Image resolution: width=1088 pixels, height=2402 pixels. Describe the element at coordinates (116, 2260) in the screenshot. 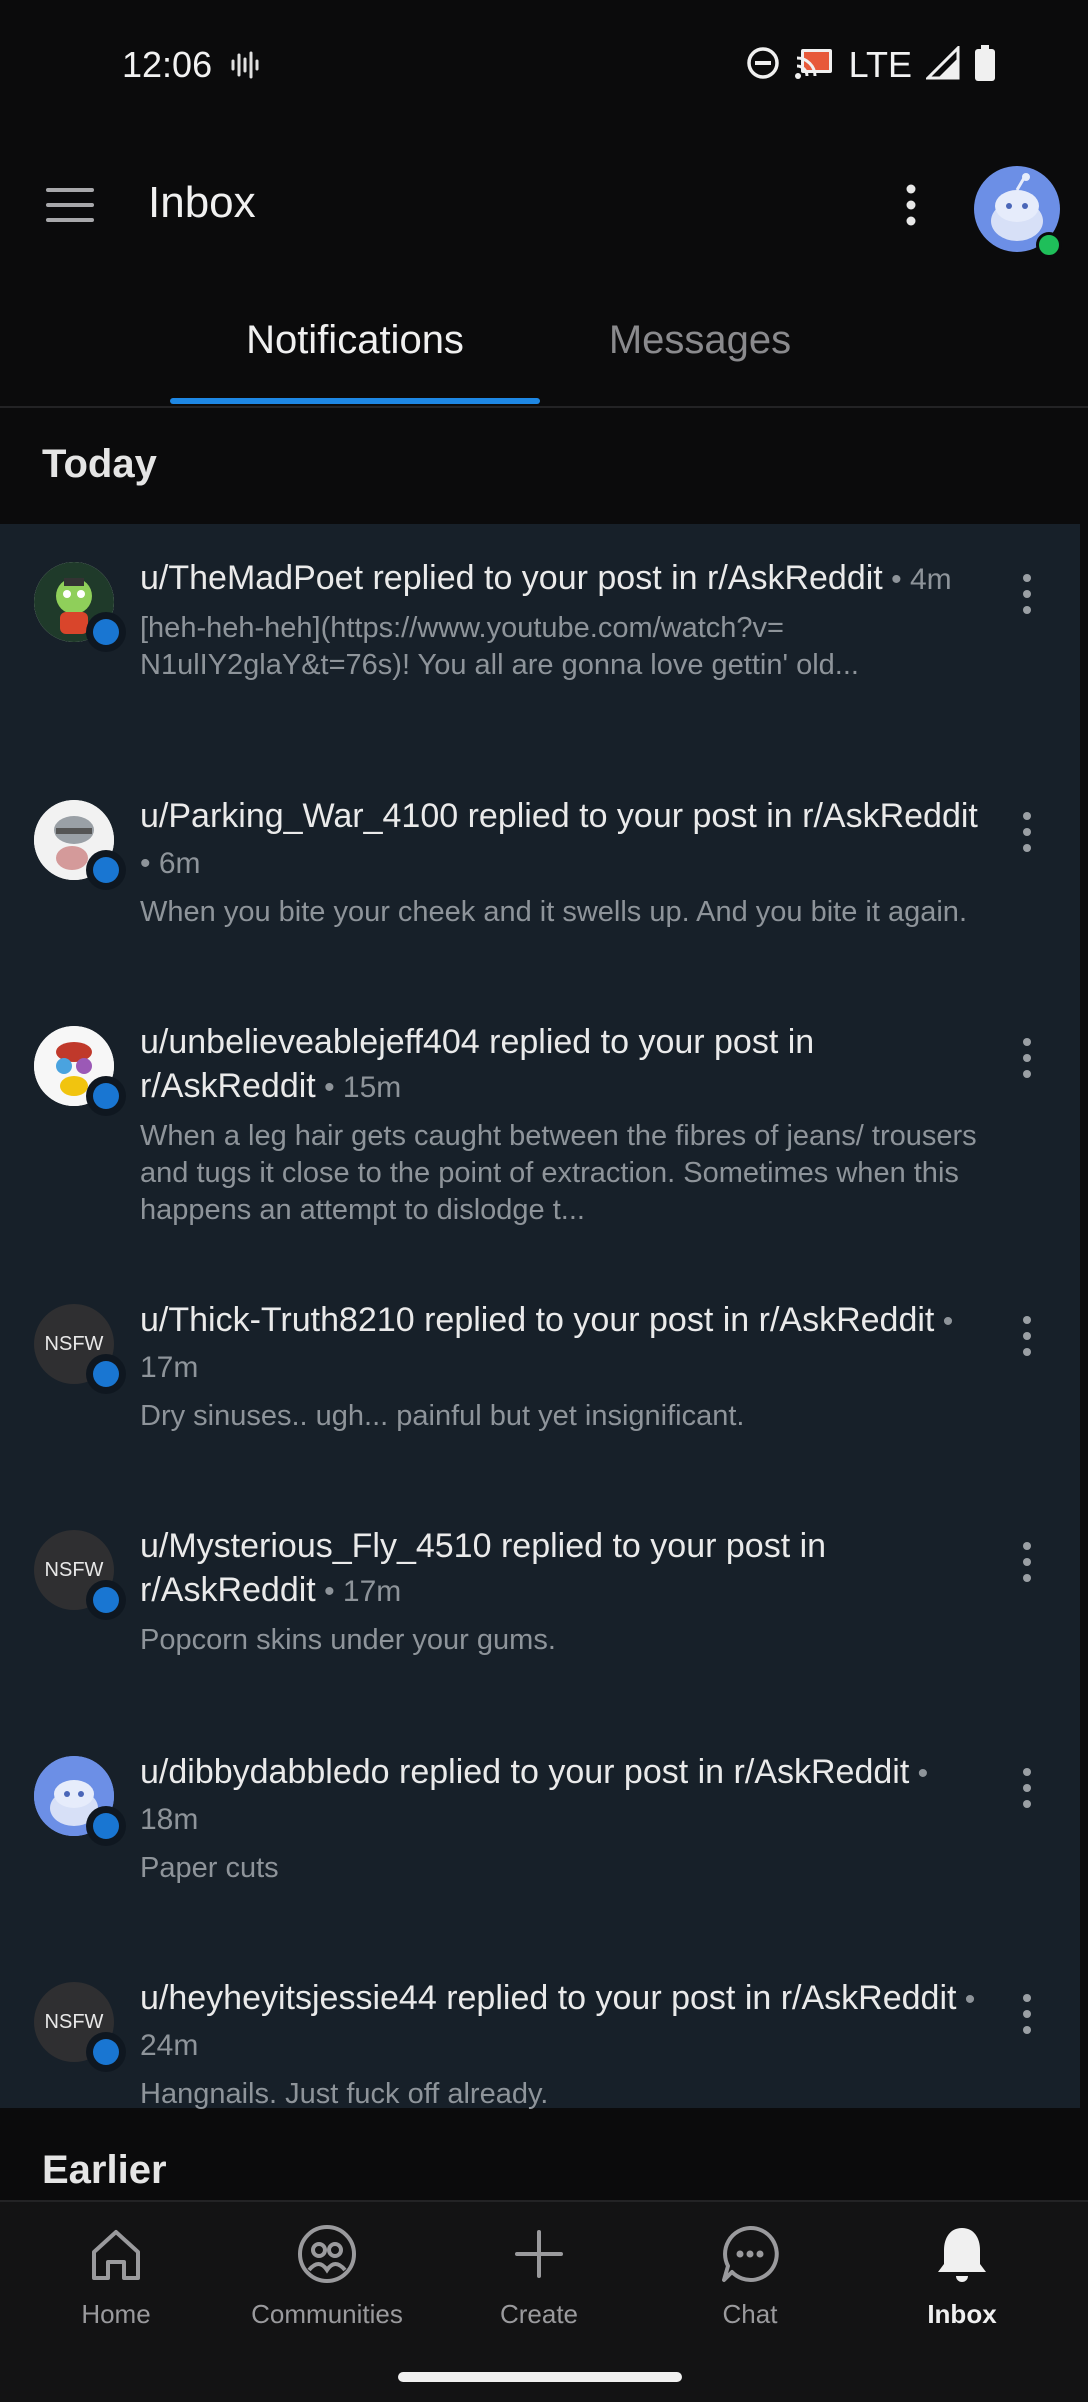

I see `home-icon` at that location.